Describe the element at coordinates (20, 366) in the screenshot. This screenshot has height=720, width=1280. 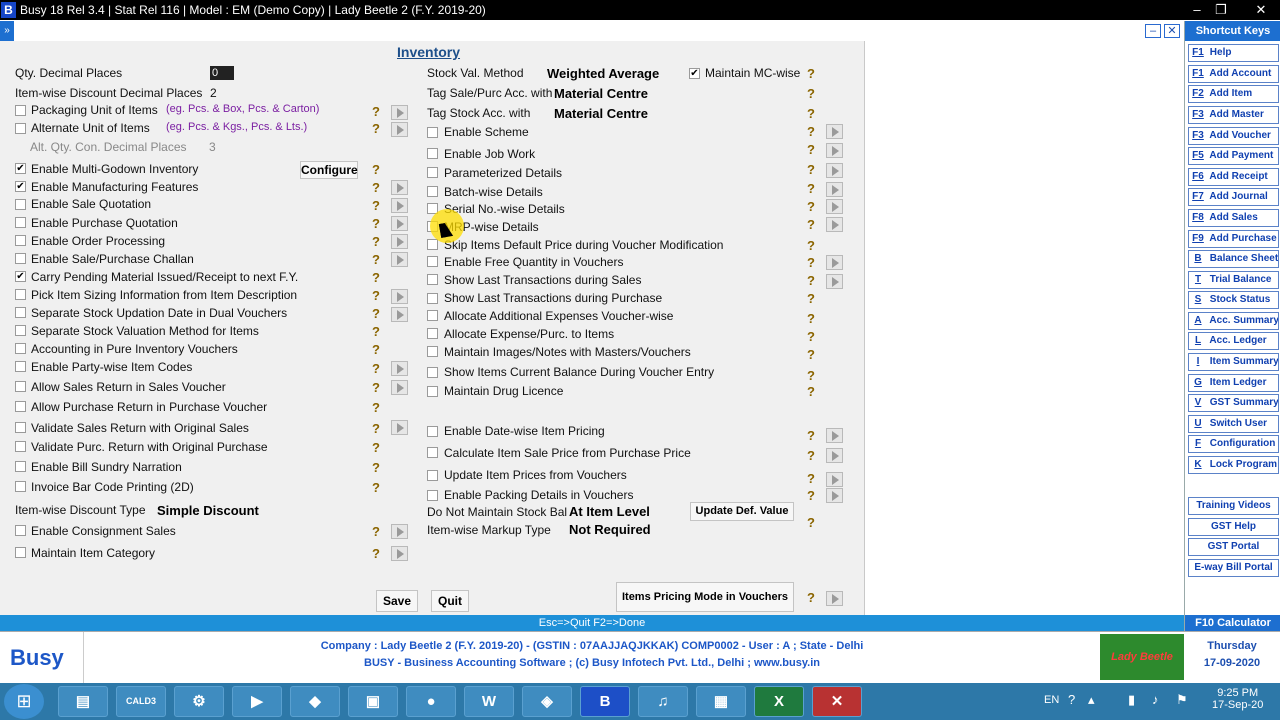
I see `party-wise-codes-checkbox` at that location.